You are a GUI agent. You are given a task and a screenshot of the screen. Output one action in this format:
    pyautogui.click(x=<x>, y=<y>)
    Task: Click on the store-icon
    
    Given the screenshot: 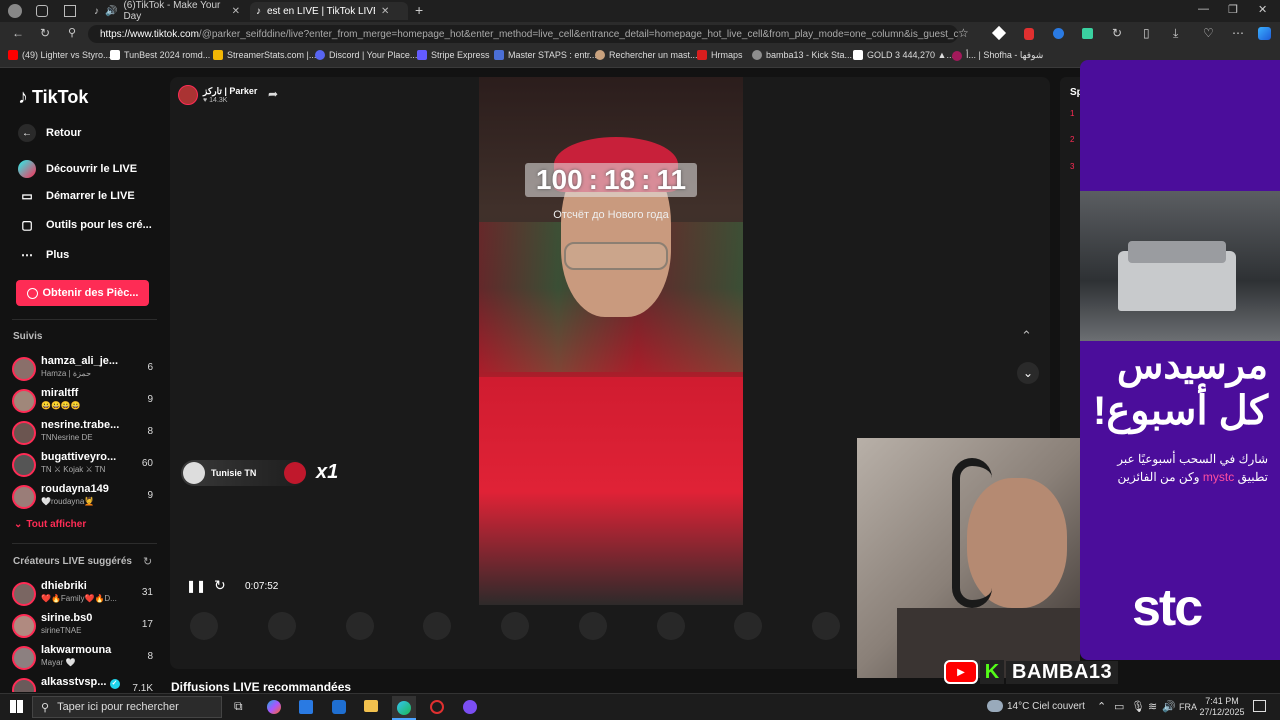 What is the action you would take?
    pyautogui.click(x=306, y=707)
    